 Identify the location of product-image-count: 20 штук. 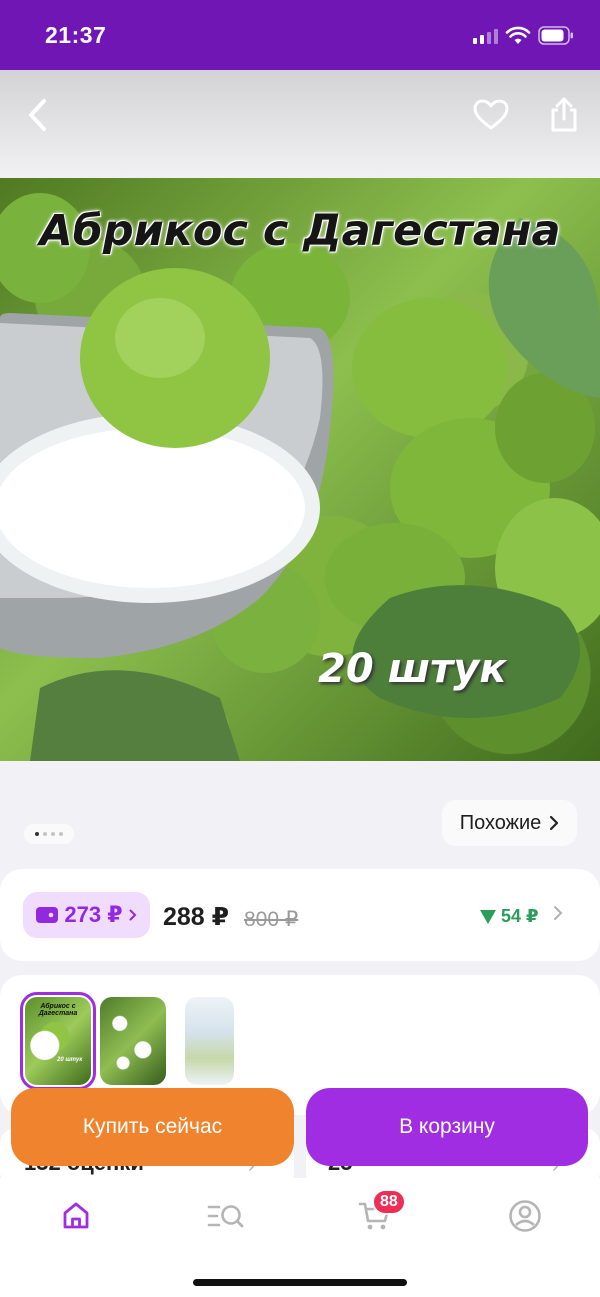
(412, 669).